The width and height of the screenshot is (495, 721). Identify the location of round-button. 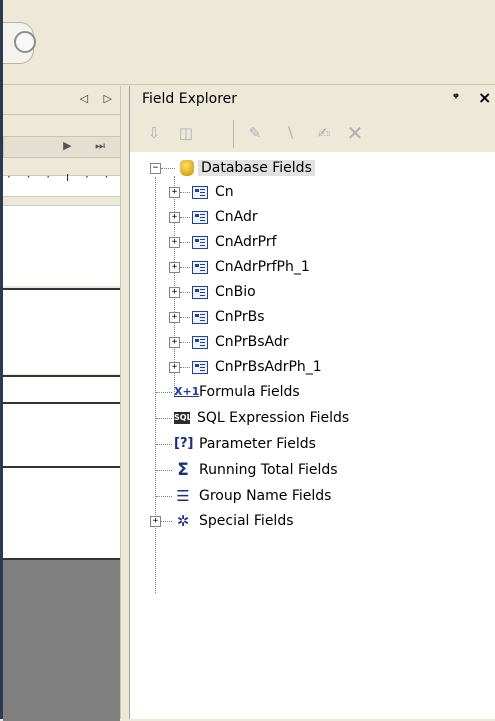
(18, 43).